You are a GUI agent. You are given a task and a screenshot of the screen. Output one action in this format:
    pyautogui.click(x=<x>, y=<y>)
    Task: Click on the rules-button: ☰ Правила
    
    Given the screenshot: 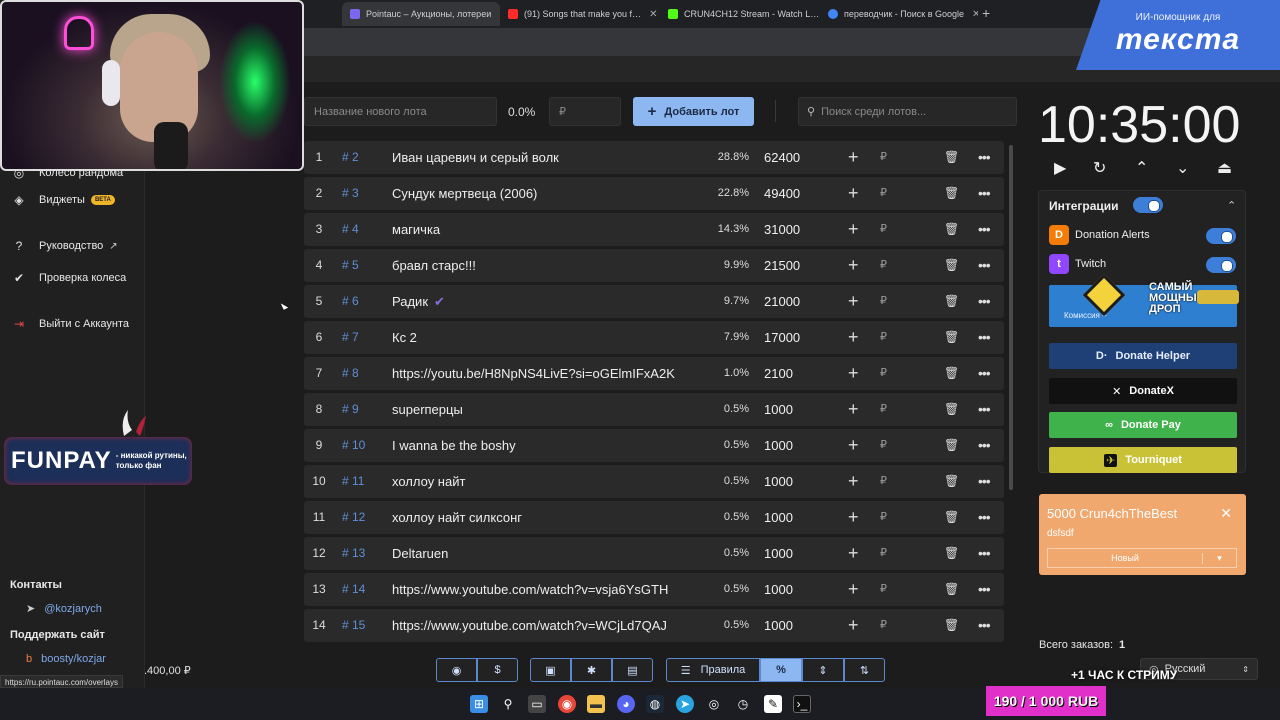 What is the action you would take?
    pyautogui.click(x=713, y=670)
    